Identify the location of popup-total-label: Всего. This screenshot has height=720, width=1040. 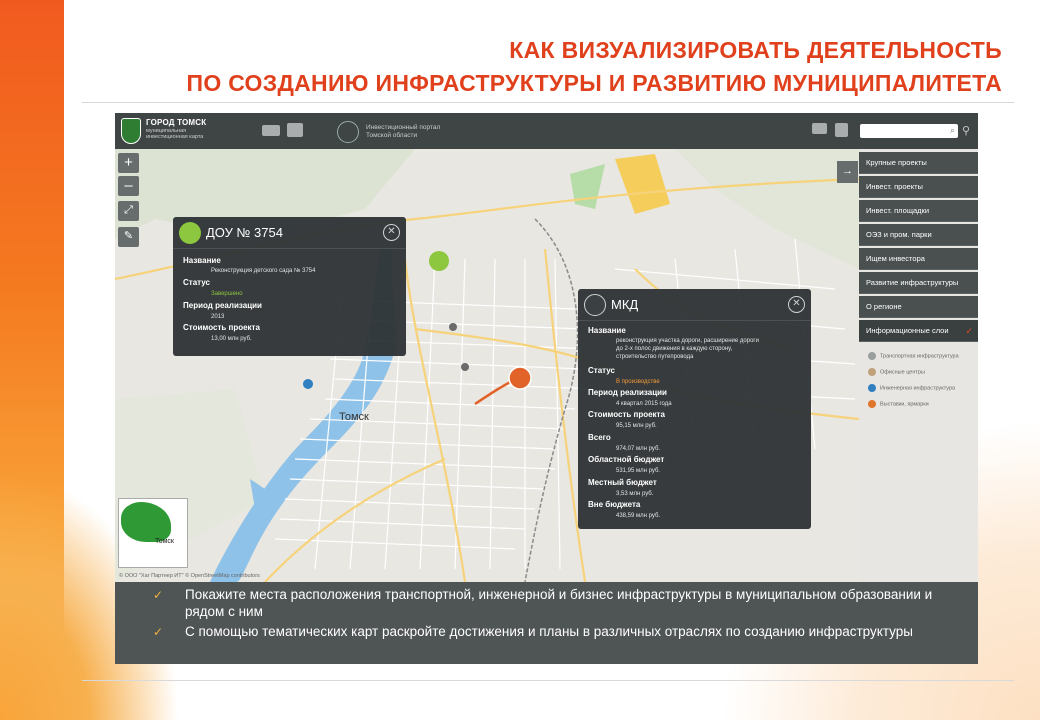
(599, 437).